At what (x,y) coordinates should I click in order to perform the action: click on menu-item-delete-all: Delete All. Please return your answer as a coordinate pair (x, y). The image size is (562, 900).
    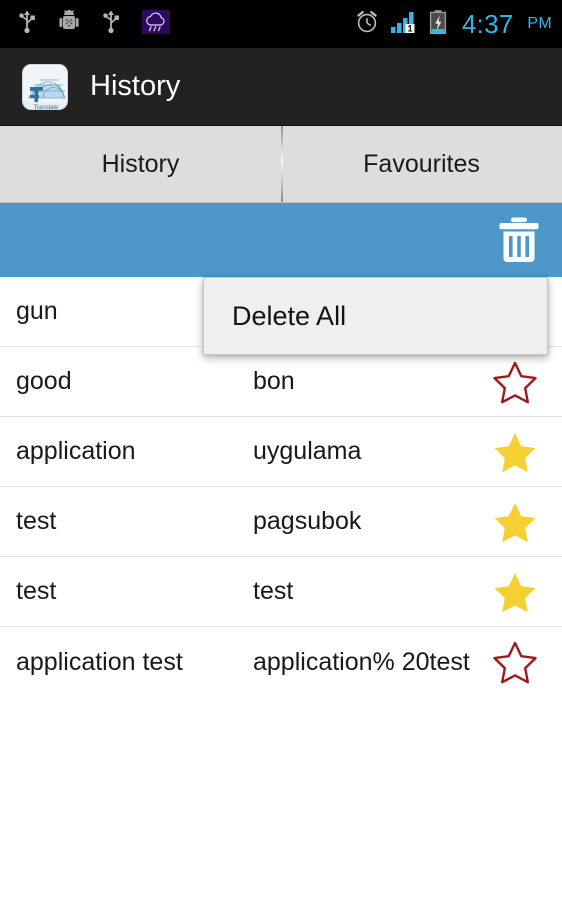
    Looking at the image, I should click on (375, 316).